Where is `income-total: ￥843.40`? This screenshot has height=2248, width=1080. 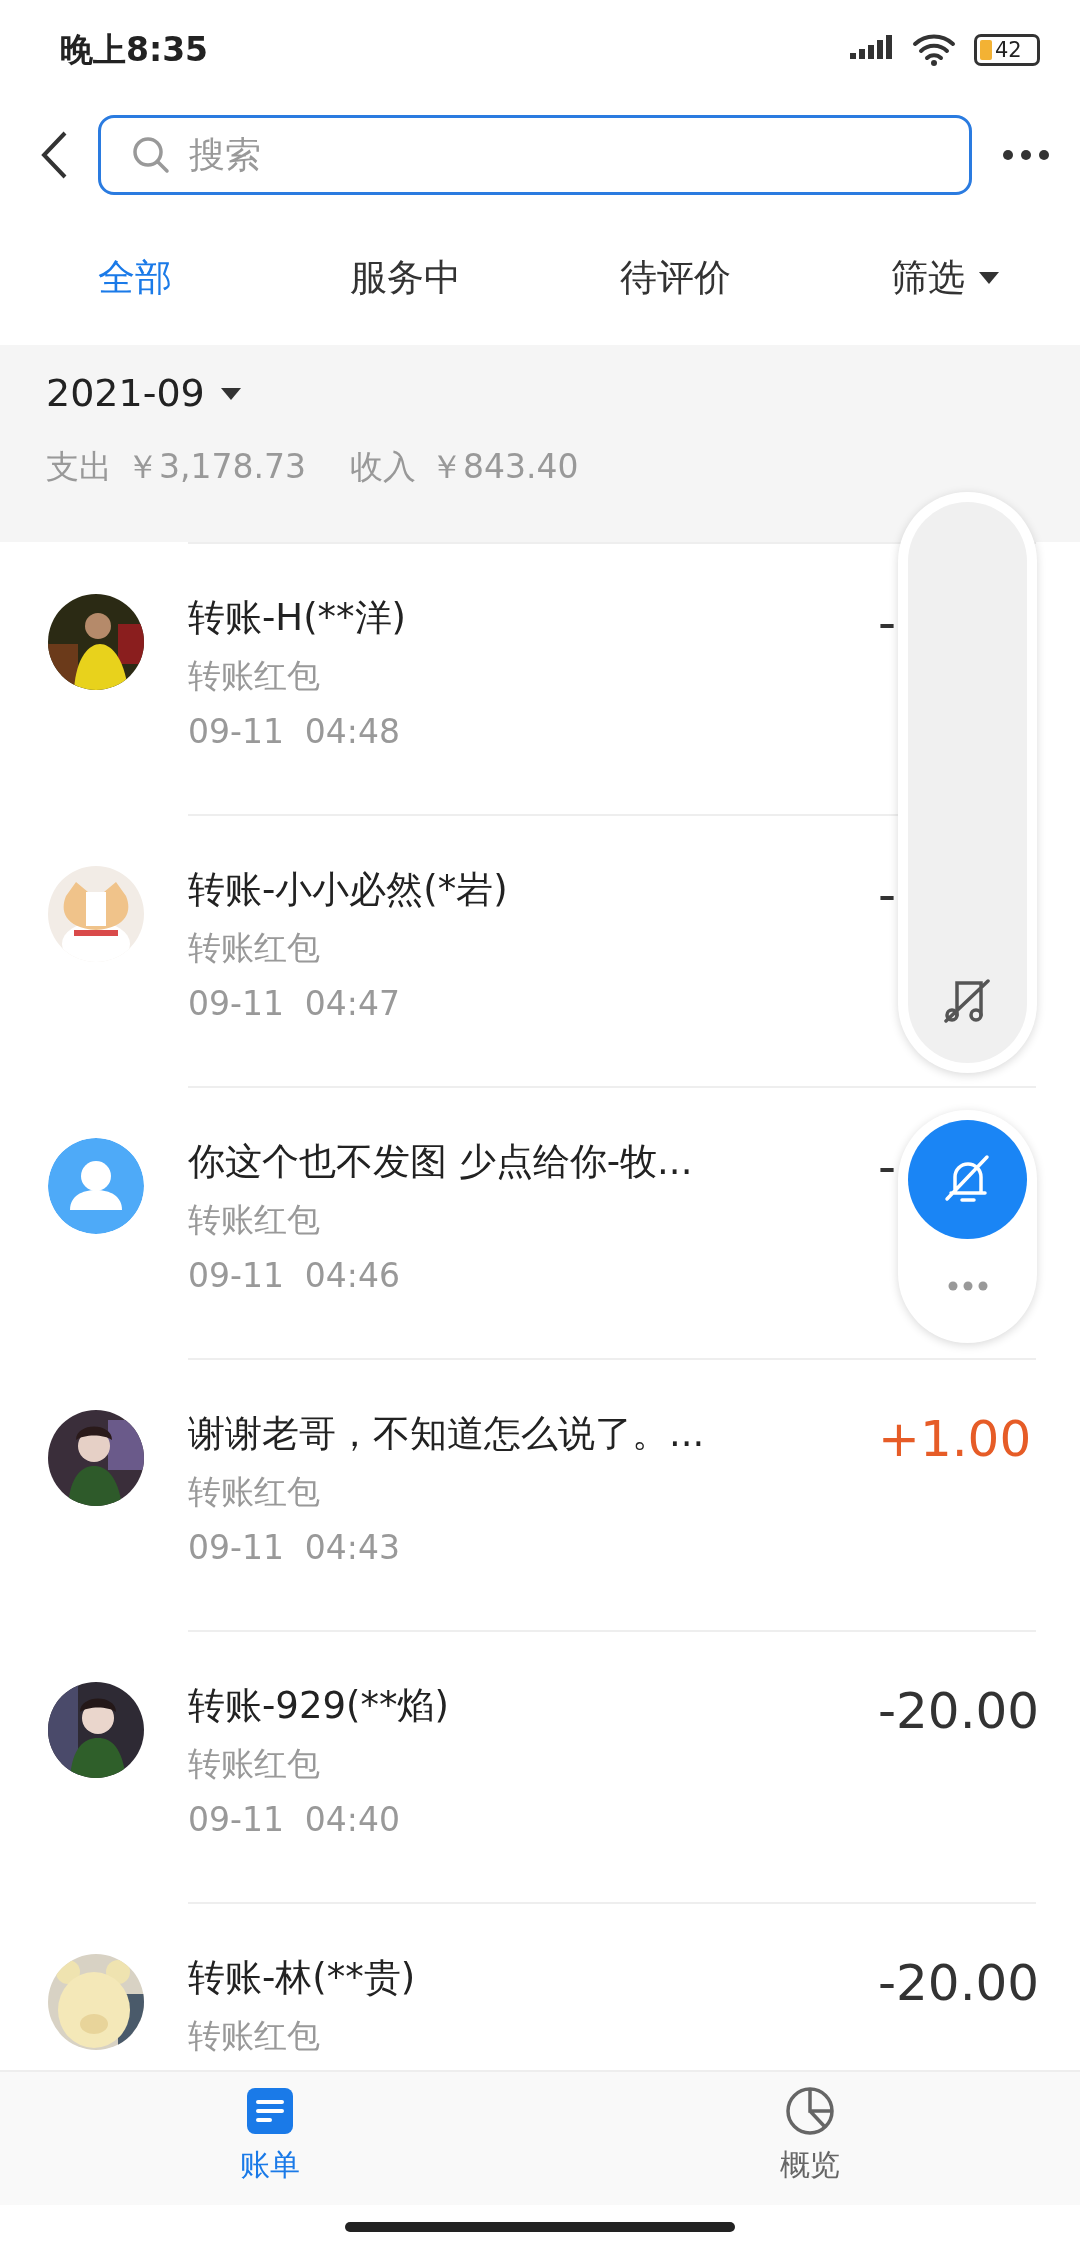
income-total: ￥843.40 is located at coordinates (504, 467).